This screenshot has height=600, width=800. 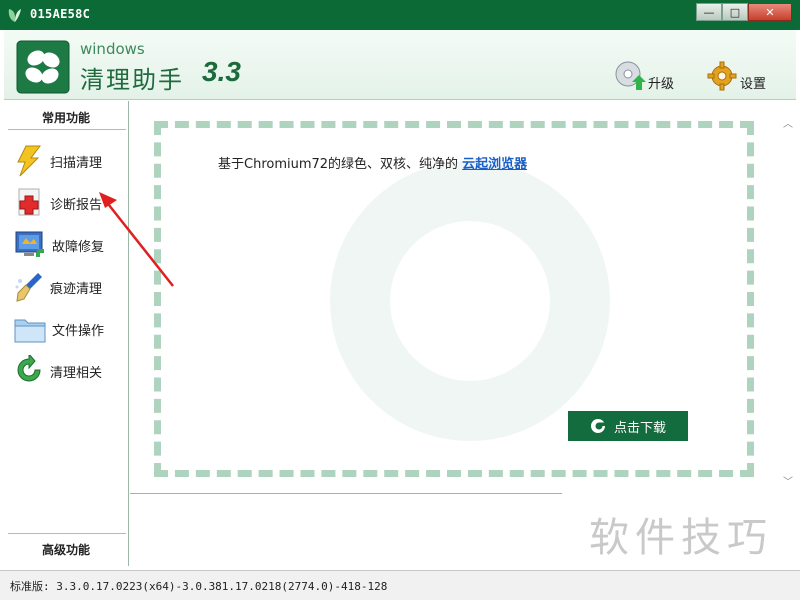 I want to click on close-button: ✕, so click(x=770, y=12).